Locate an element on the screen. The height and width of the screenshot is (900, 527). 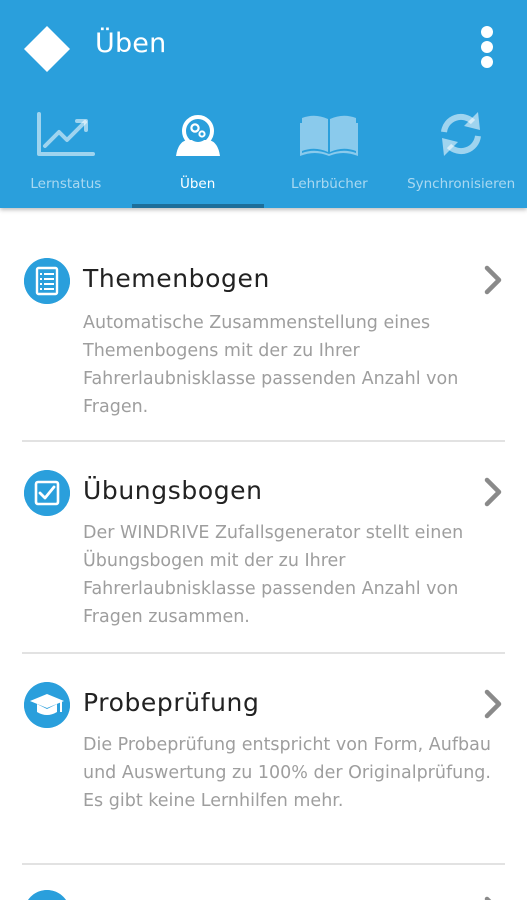
overflow-menu-icon is located at coordinates (487, 48).